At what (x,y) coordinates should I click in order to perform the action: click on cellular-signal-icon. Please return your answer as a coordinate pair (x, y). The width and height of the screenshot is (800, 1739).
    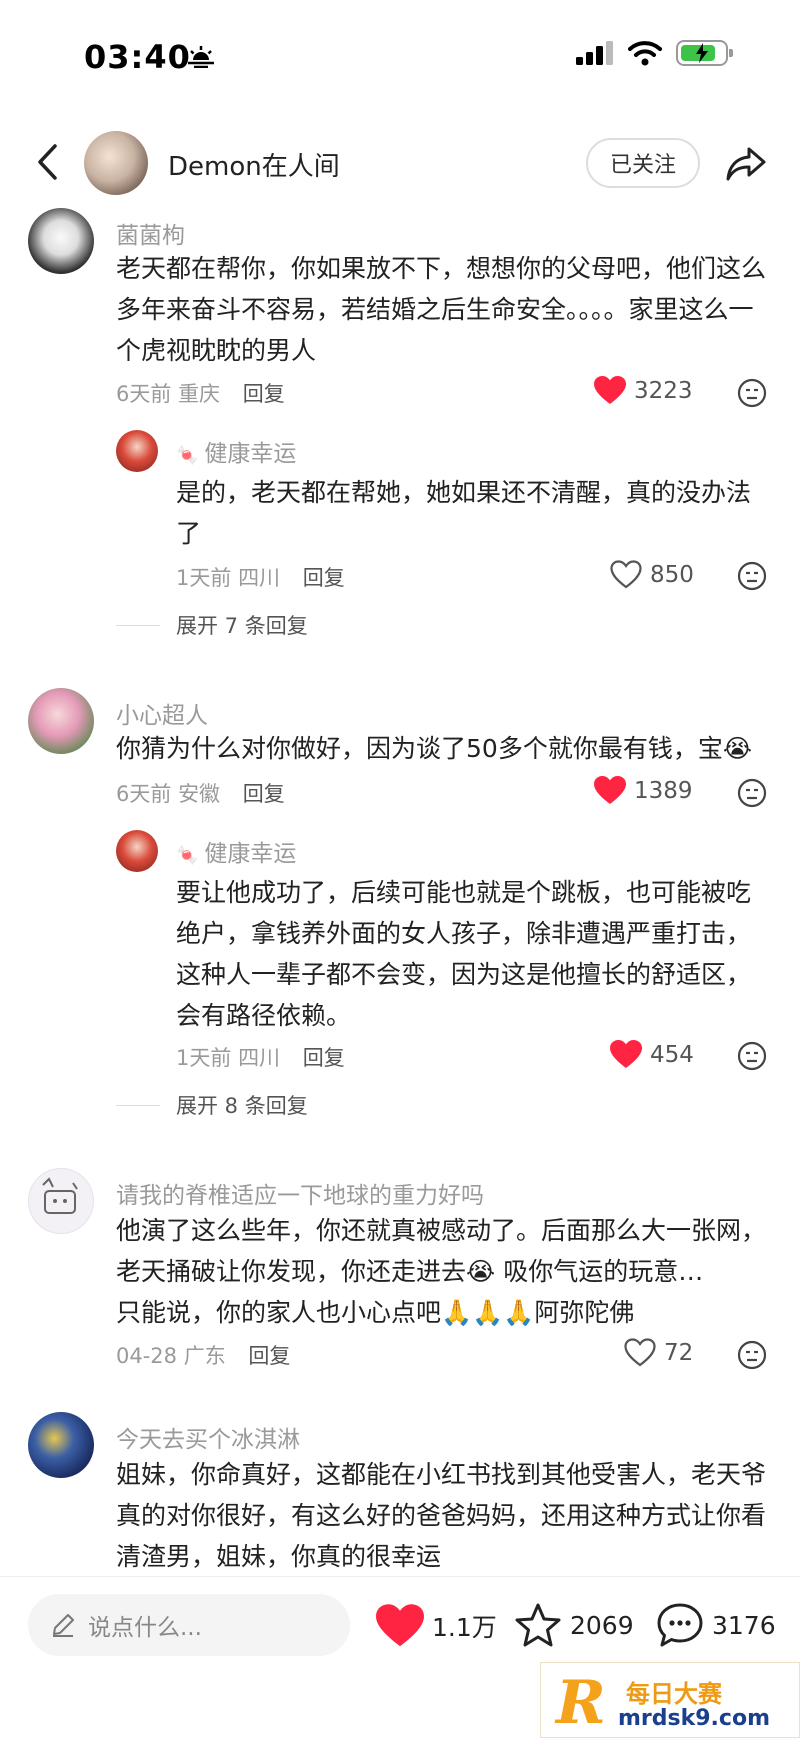
    Looking at the image, I should click on (594, 53).